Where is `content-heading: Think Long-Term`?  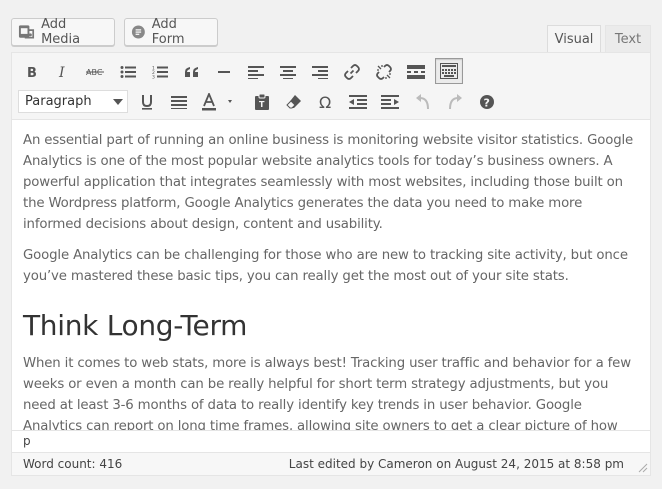
content-heading: Think Long-Term is located at coordinates (135, 325).